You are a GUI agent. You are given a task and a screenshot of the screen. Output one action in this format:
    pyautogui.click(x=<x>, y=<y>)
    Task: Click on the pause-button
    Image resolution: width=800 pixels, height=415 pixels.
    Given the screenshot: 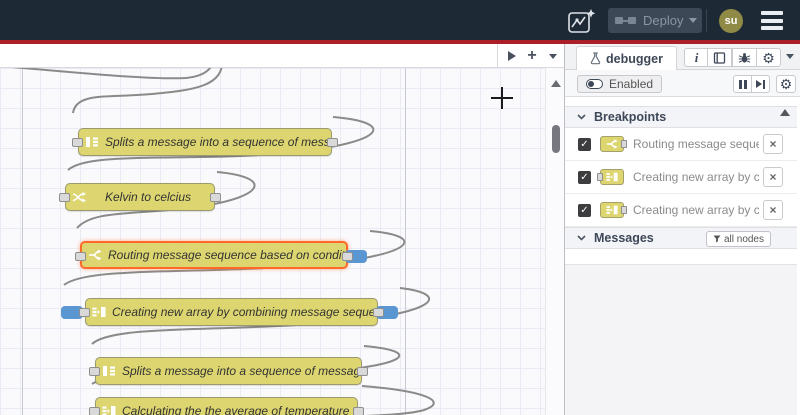 What is the action you would take?
    pyautogui.click(x=742, y=84)
    